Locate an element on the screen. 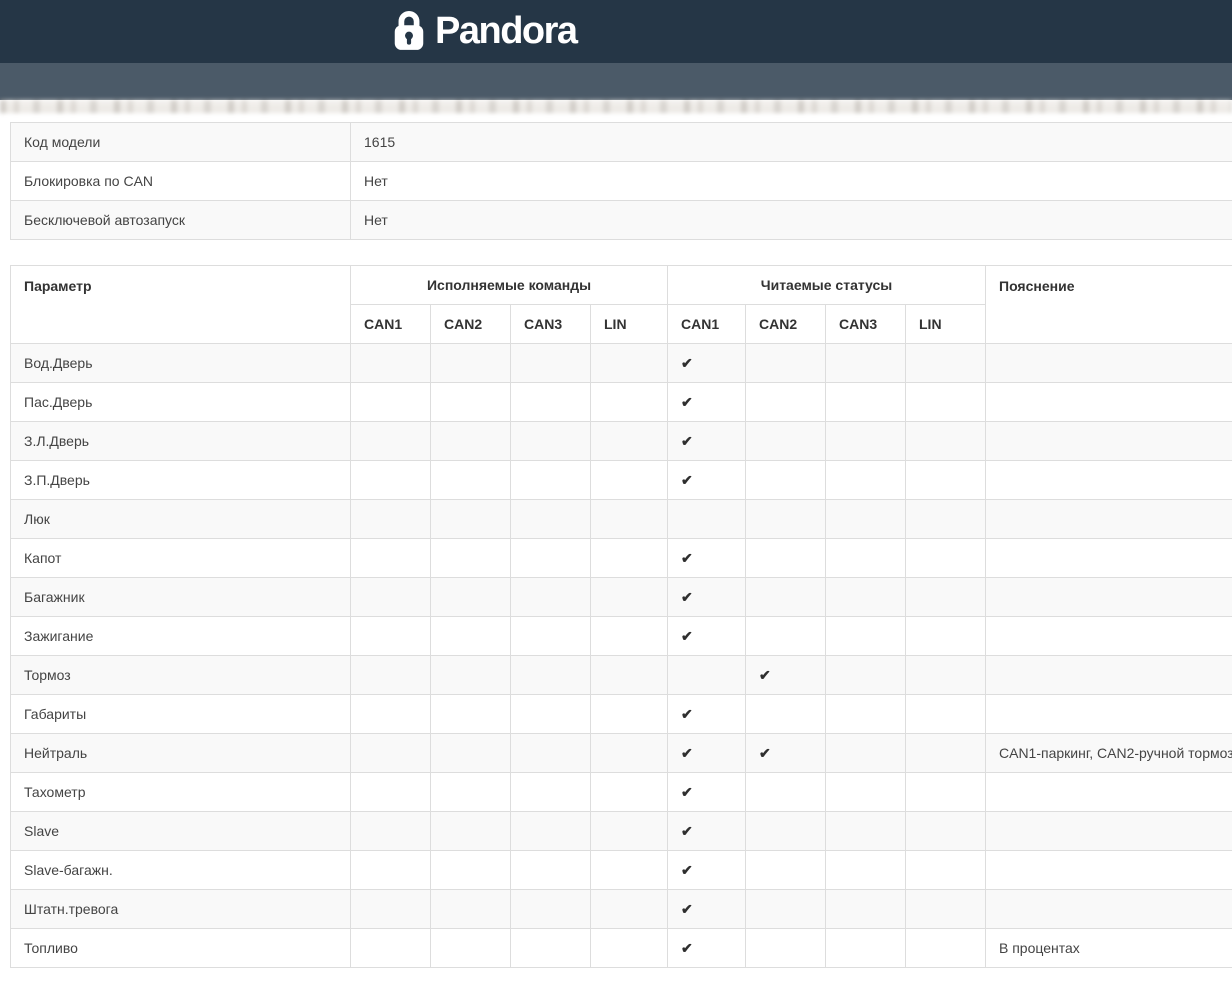  param-cell: Тахометр is located at coordinates (180, 792).